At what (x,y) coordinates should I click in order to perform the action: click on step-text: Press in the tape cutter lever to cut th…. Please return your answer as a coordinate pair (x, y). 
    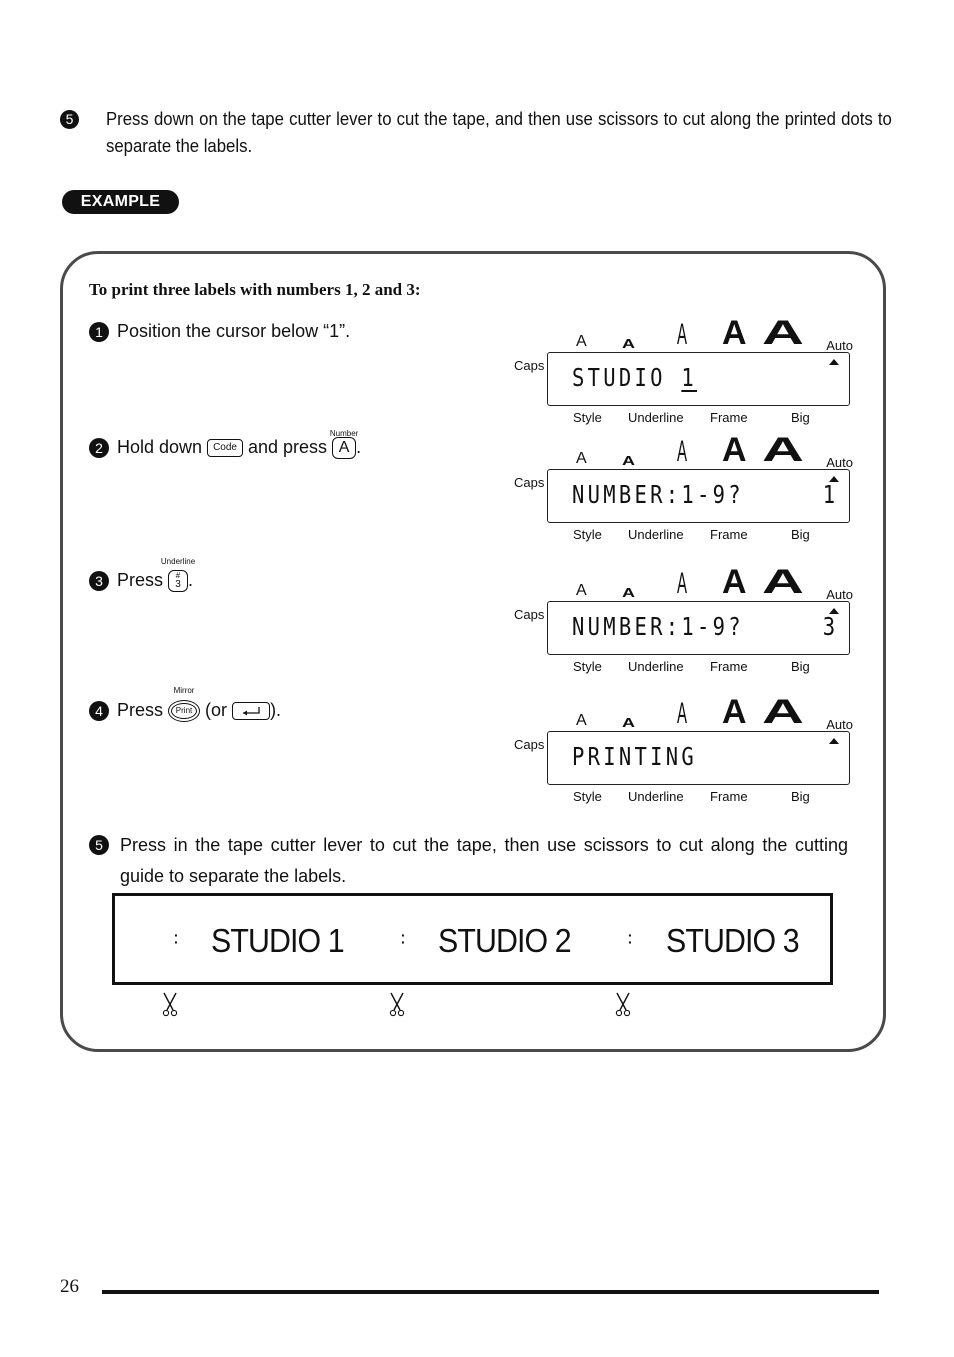
    Looking at the image, I should click on (484, 860).